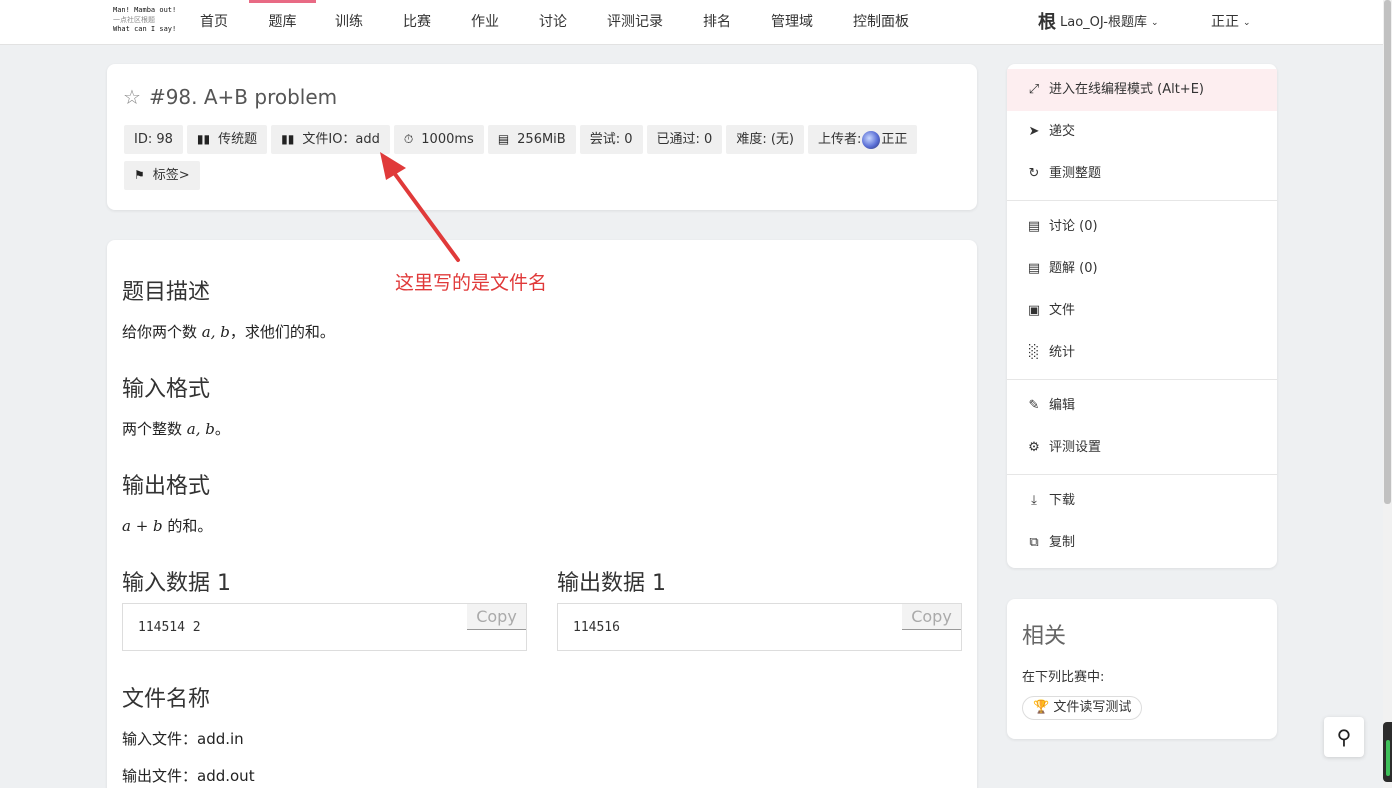 The height and width of the screenshot is (788, 1392). What do you see at coordinates (169, 627) in the screenshot?
I see `sample-input-code: 114514 2` at bounding box center [169, 627].